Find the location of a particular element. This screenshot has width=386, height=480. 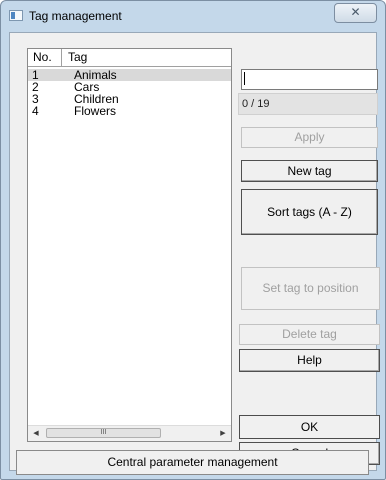

character-counter: 0 / 19 is located at coordinates (308, 104).